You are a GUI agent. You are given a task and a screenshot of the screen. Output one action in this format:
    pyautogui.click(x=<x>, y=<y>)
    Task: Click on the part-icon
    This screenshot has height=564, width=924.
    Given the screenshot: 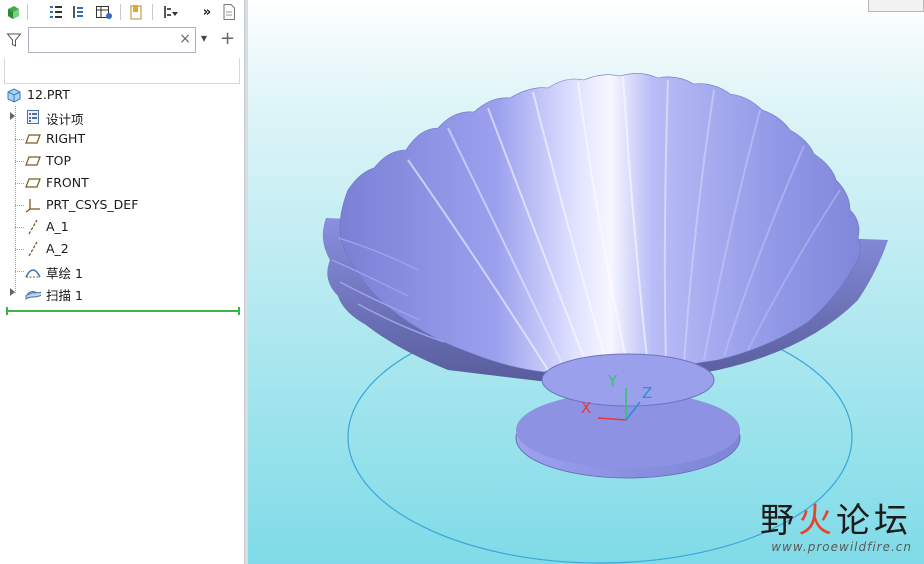 What is the action you would take?
    pyautogui.click(x=14, y=95)
    